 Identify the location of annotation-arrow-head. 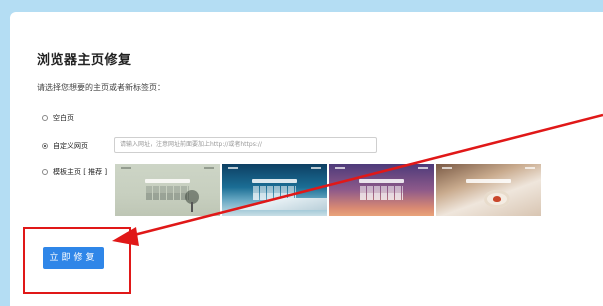
(125, 236).